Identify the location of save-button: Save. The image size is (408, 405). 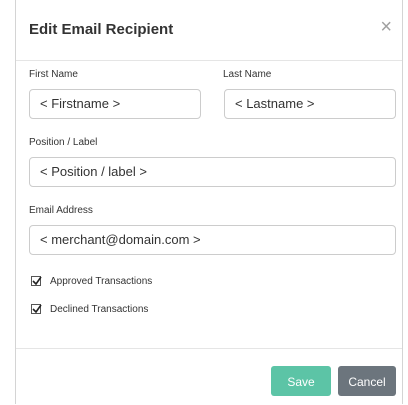
(301, 381).